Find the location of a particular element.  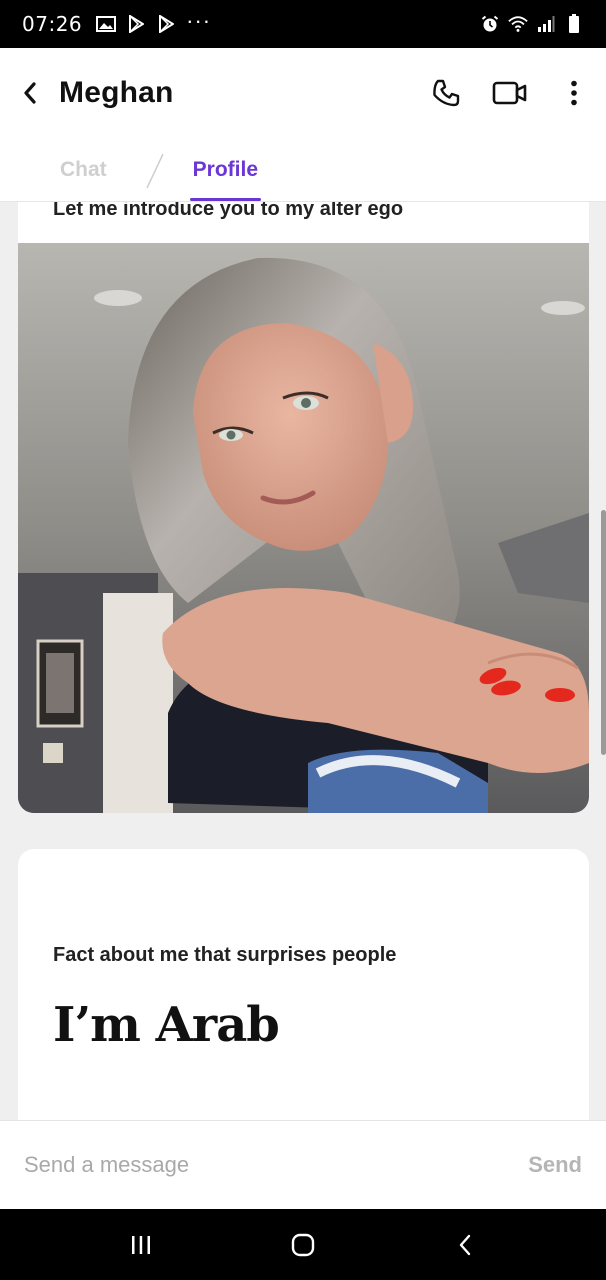

contact-name: Meghan is located at coordinates (116, 93).